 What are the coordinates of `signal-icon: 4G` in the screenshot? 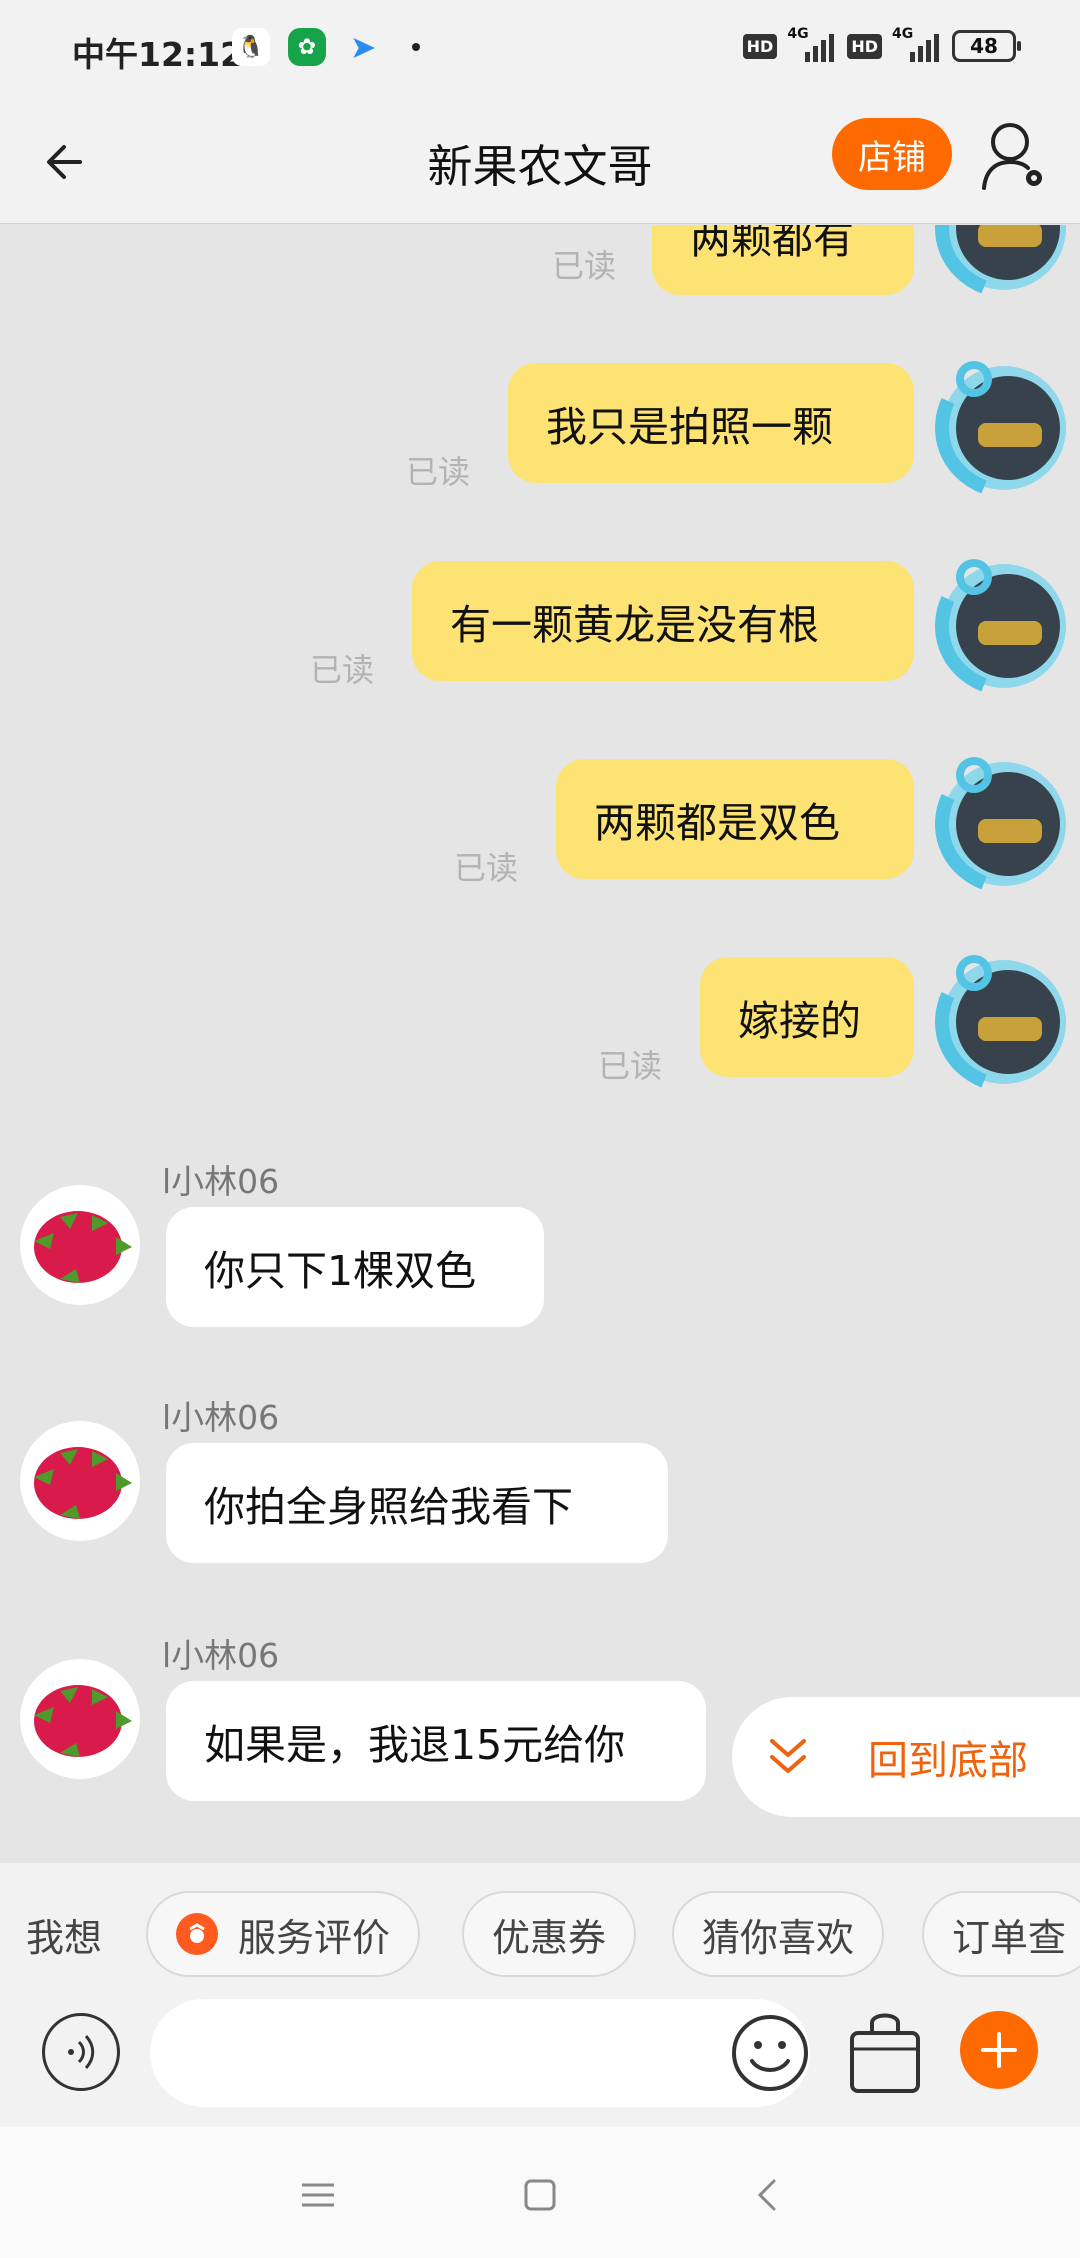 It's located at (812, 44).